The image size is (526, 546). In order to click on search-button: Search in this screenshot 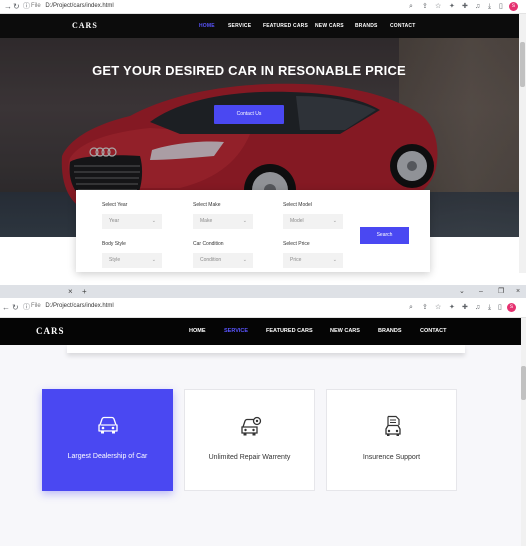, I will do `click(384, 235)`.